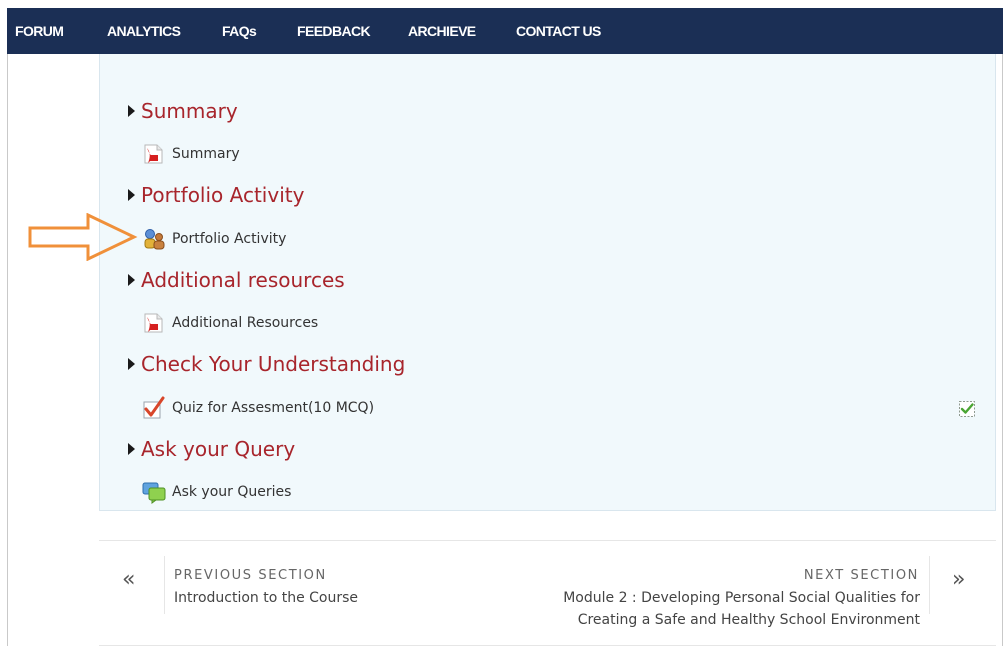 The image size is (1004, 646). What do you see at coordinates (154, 239) in the screenshot?
I see `portfolio-users-icon` at bounding box center [154, 239].